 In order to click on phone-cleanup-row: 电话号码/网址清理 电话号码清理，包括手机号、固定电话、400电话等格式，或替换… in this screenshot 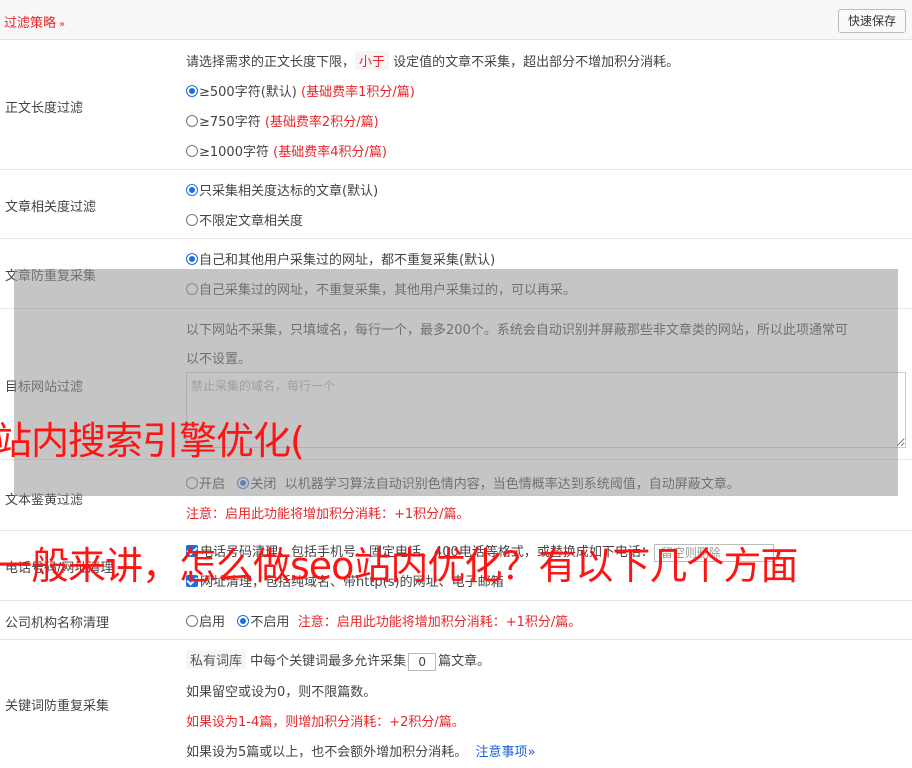, I will do `click(456, 566)`.